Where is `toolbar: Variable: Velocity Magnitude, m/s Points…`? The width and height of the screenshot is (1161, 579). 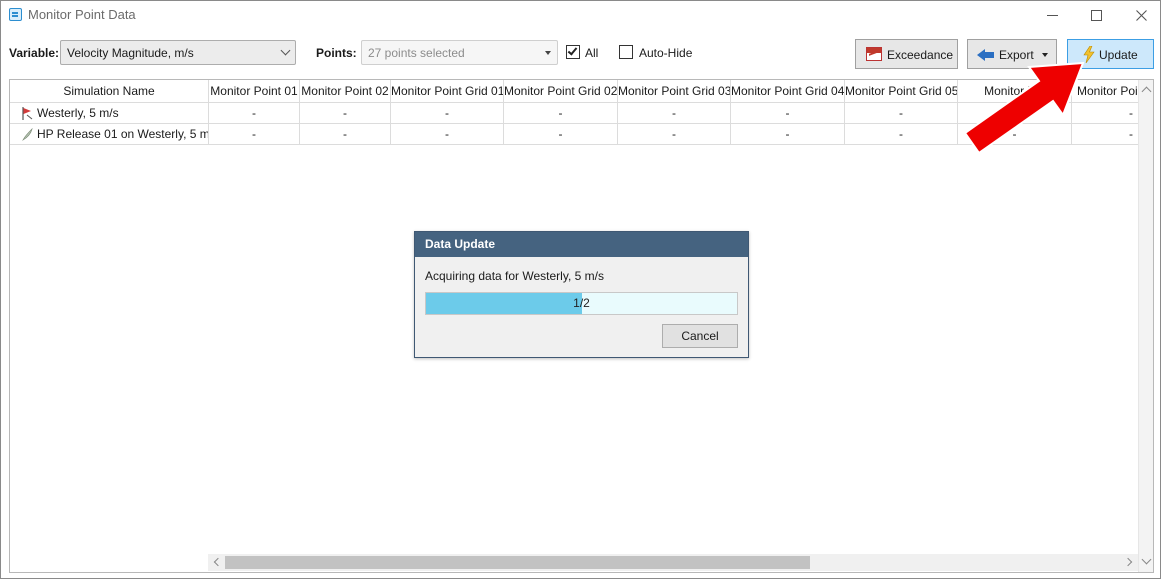
toolbar: Variable: Velocity Magnitude, m/s Points… is located at coordinates (580, 54).